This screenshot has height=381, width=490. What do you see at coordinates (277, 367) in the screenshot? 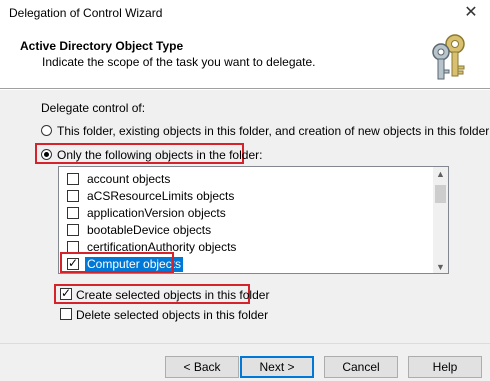
I see `next-button: Next >` at bounding box center [277, 367].